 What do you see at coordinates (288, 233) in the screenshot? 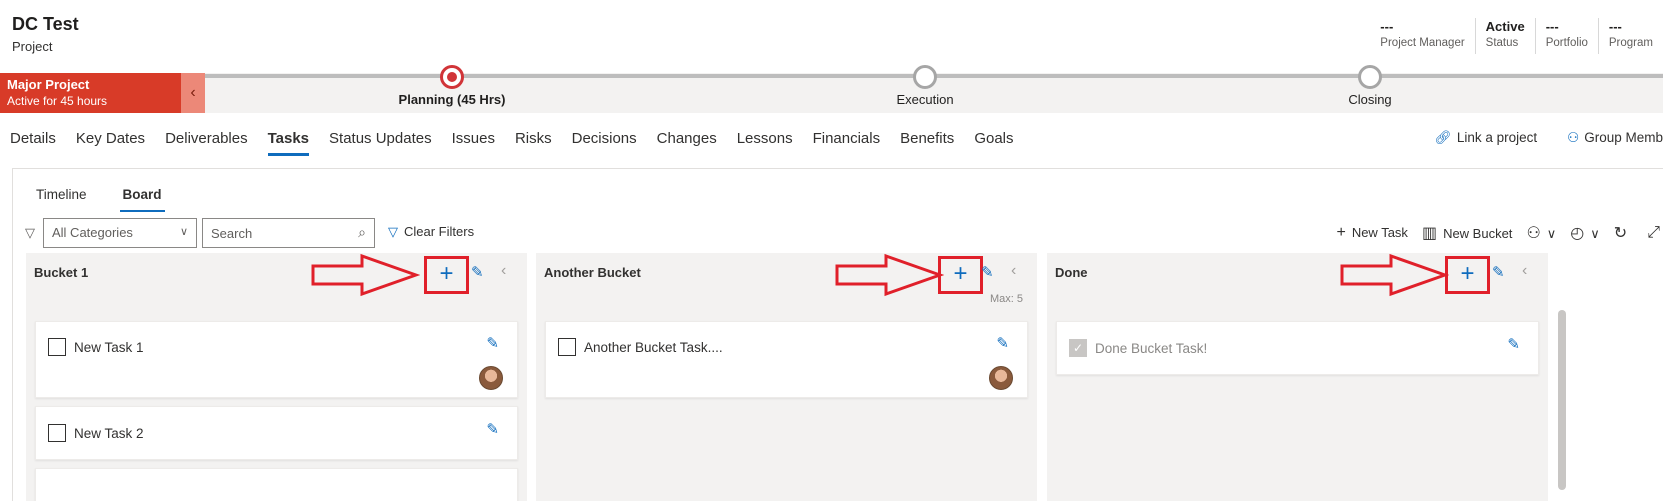
I see `search-input: Search ⌕` at bounding box center [288, 233].